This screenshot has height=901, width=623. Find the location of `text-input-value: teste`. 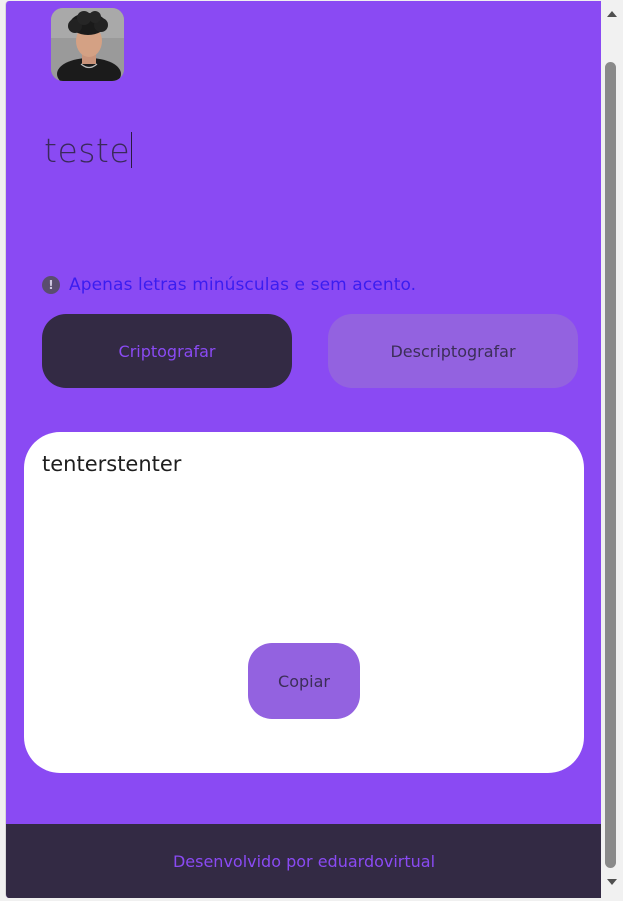

text-input-value: teste is located at coordinates (87, 150).